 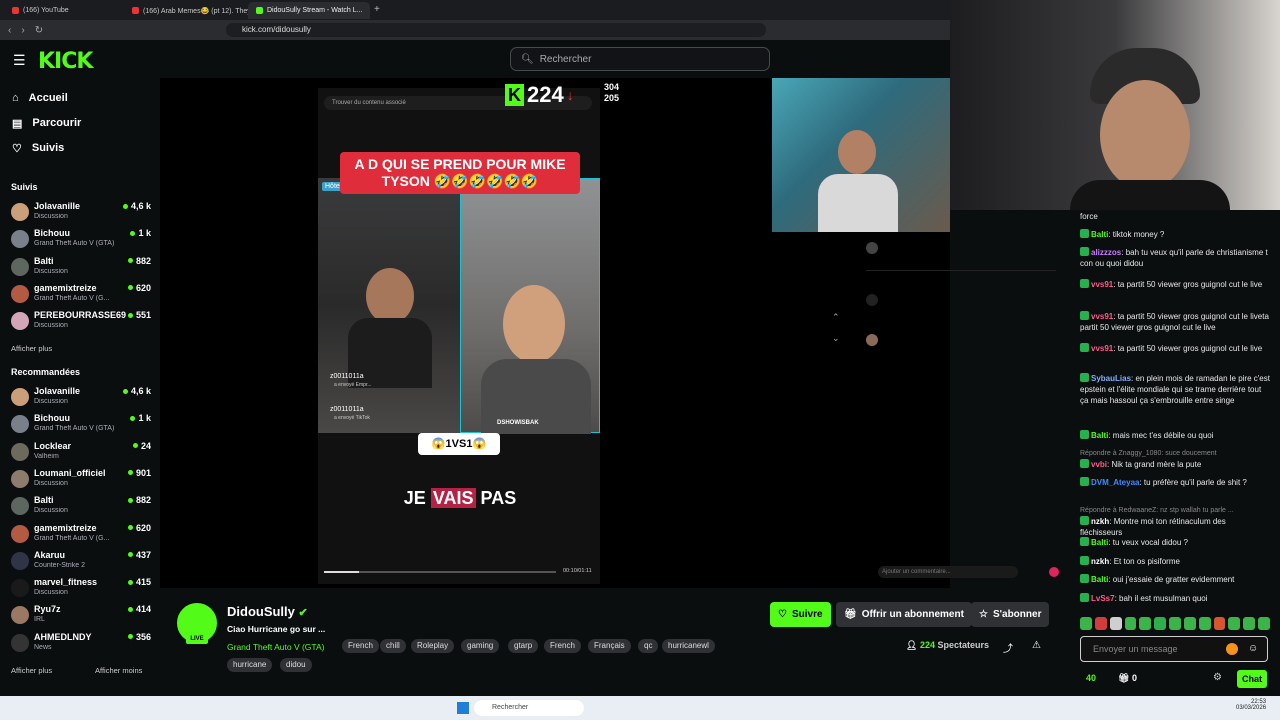 What do you see at coordinates (1099, 464) in the screenshot?
I see `chat-username: vvbi` at bounding box center [1099, 464].